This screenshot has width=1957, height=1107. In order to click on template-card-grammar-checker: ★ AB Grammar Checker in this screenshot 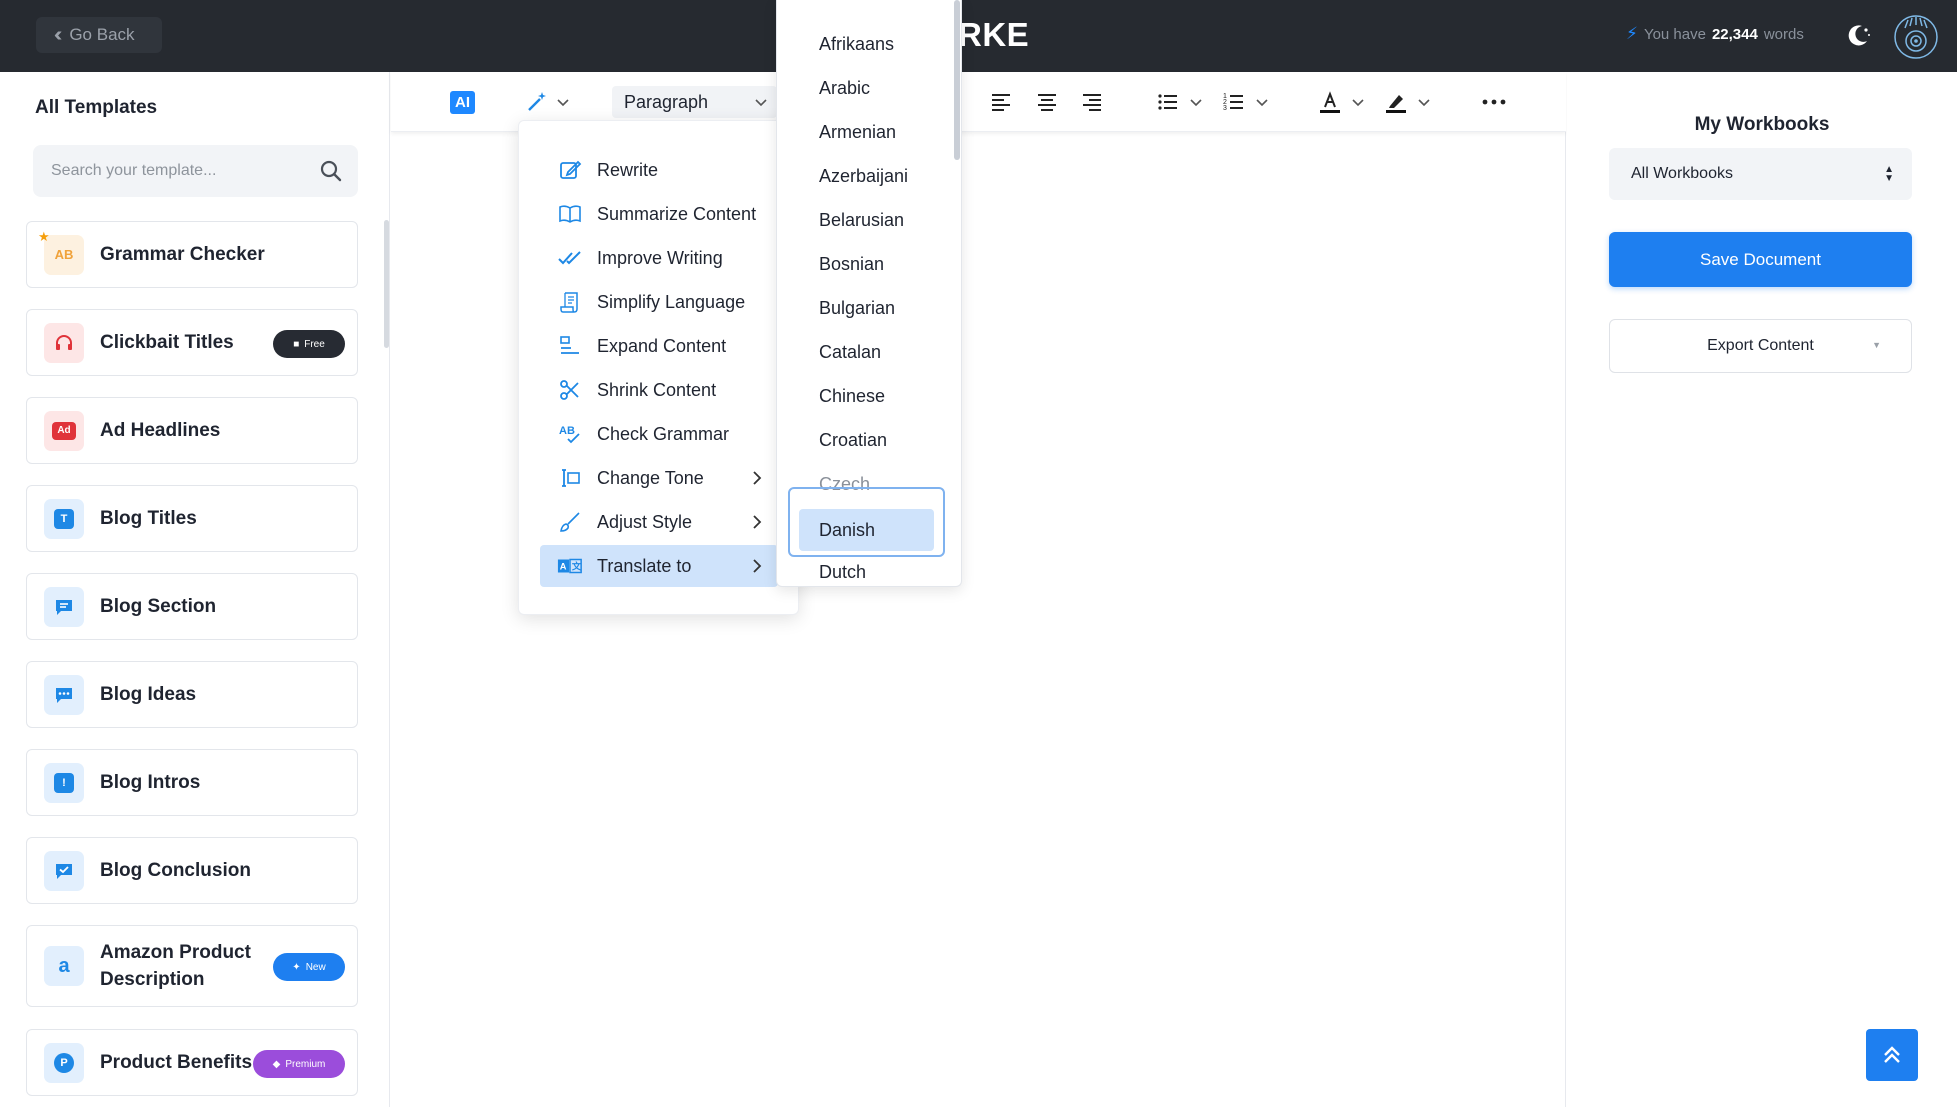, I will do `click(192, 254)`.